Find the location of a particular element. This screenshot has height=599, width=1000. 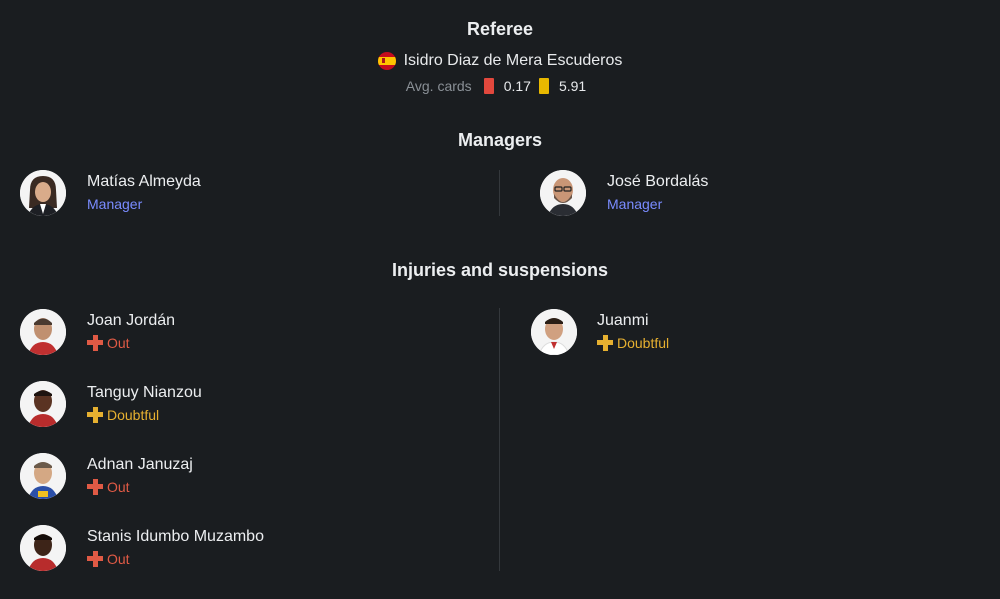

injuries-title: Injuries and suspensions is located at coordinates (500, 270).